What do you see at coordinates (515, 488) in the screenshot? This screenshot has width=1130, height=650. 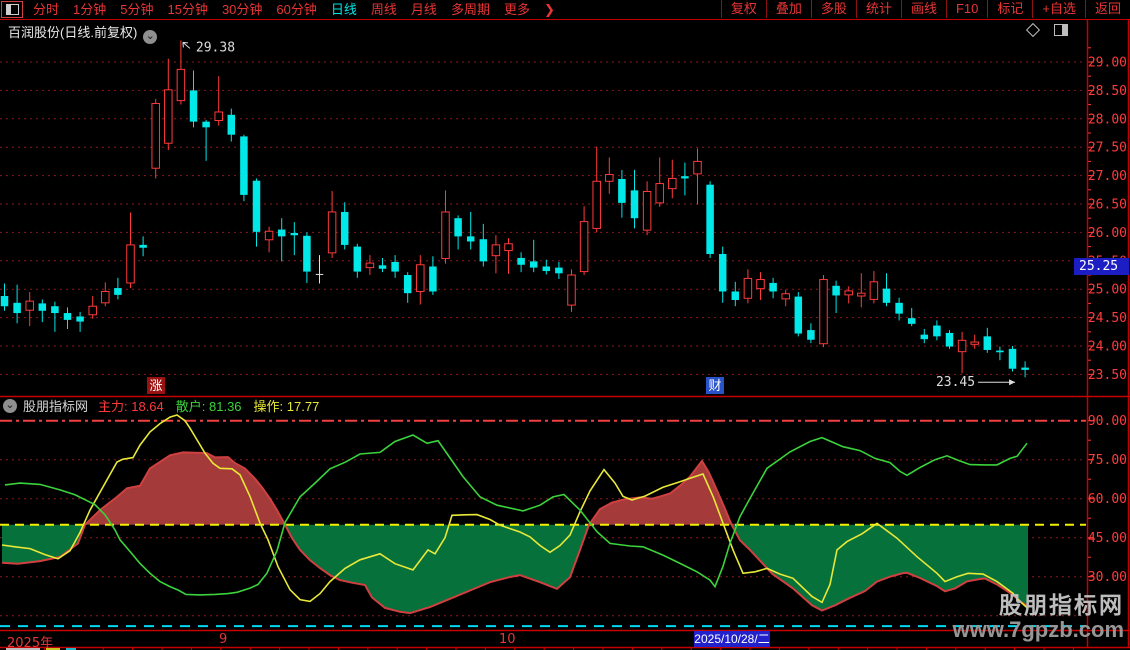 I see `fill-above-mid` at bounding box center [515, 488].